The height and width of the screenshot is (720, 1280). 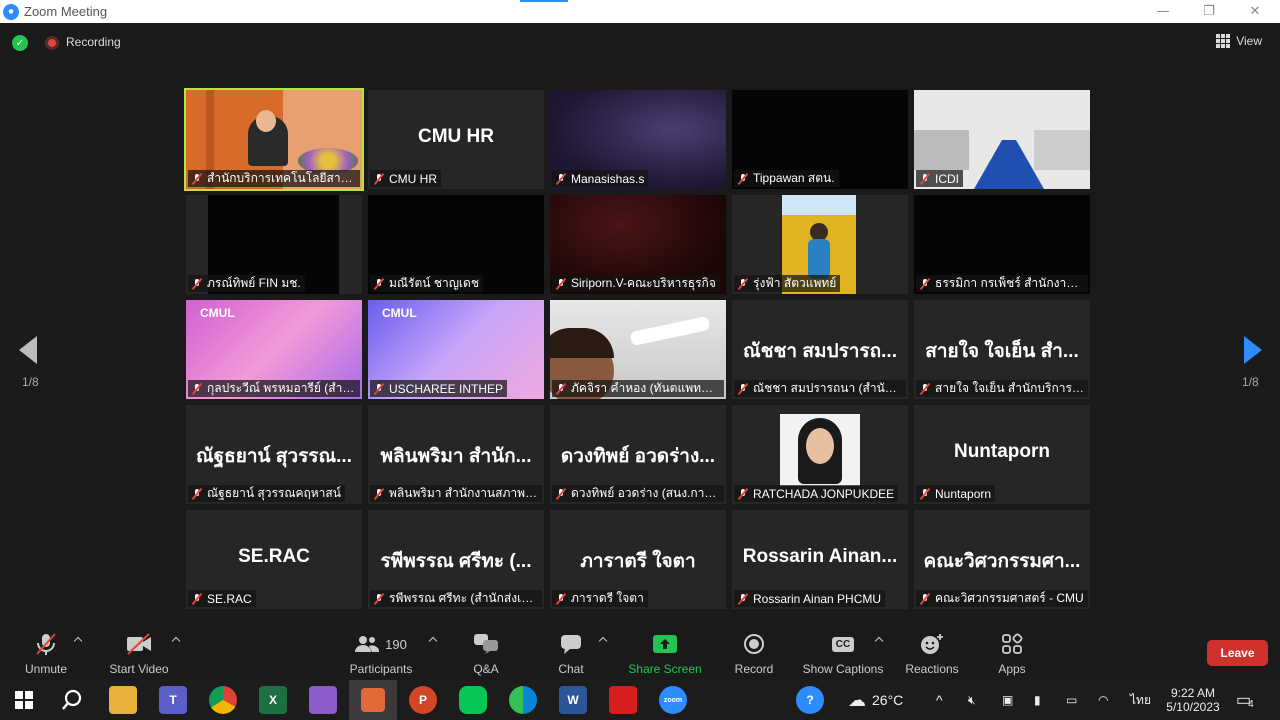 What do you see at coordinates (932, 654) in the screenshot?
I see `reactions-button: Reactions` at bounding box center [932, 654].